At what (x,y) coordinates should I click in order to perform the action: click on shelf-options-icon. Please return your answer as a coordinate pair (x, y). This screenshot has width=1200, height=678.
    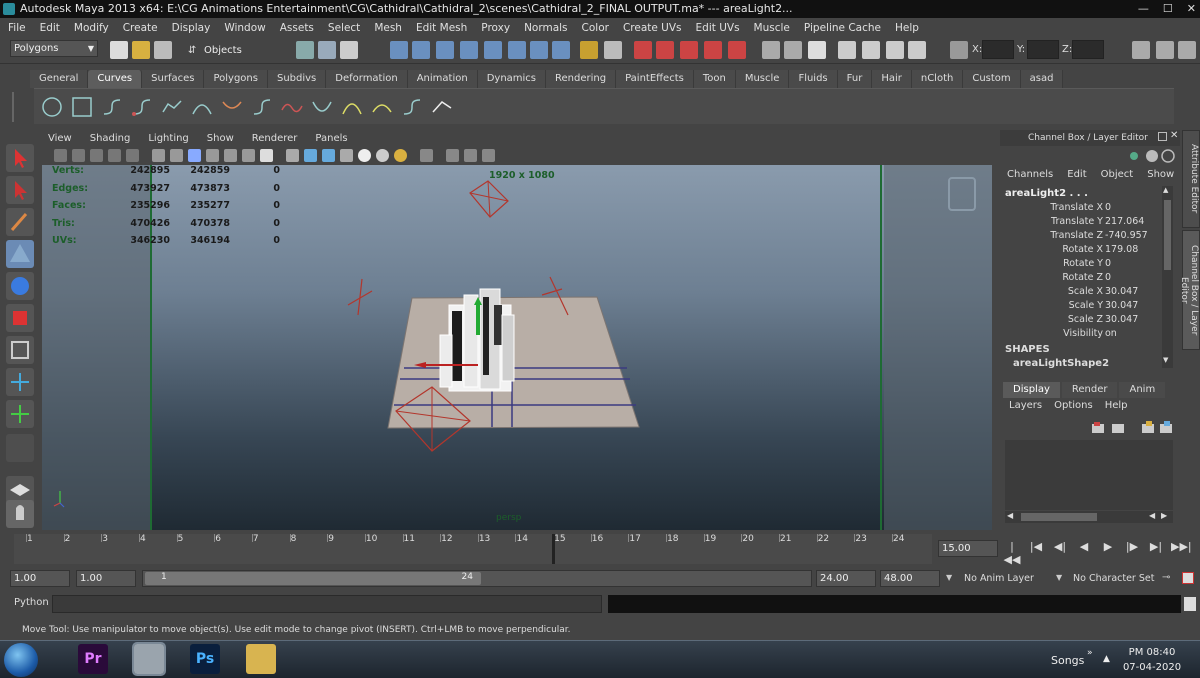
    Looking at the image, I should click on (19, 107).